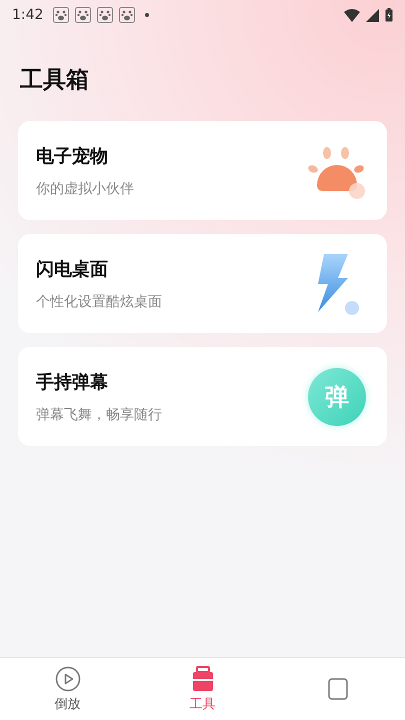 This screenshot has height=720, width=405. Describe the element at coordinates (337, 397) in the screenshot. I see `bullet-comment-icon: 弹` at that location.